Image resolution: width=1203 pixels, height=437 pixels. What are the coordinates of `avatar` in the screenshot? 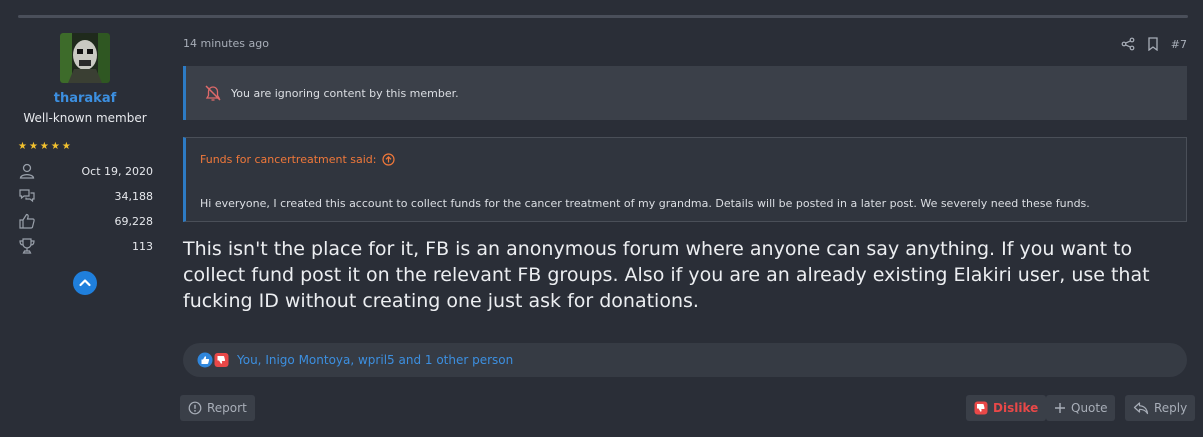 It's located at (85, 58).